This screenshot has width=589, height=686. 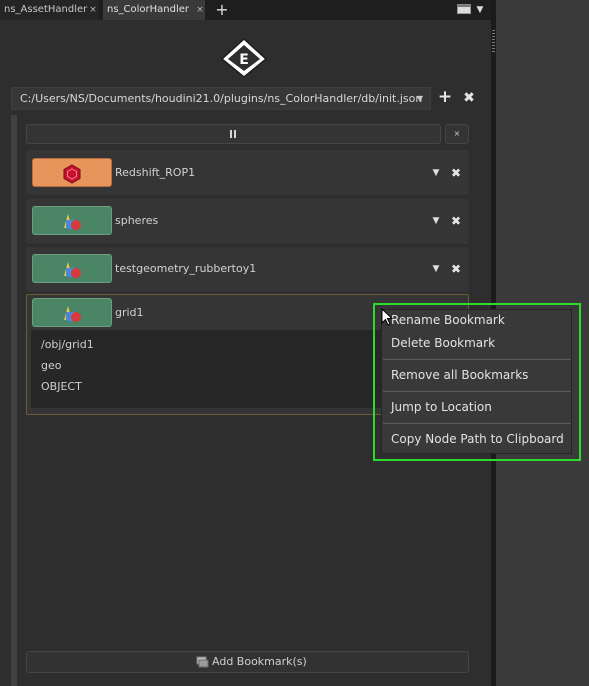 What do you see at coordinates (469, 98) in the screenshot?
I see `remove-db-button: ✖` at bounding box center [469, 98].